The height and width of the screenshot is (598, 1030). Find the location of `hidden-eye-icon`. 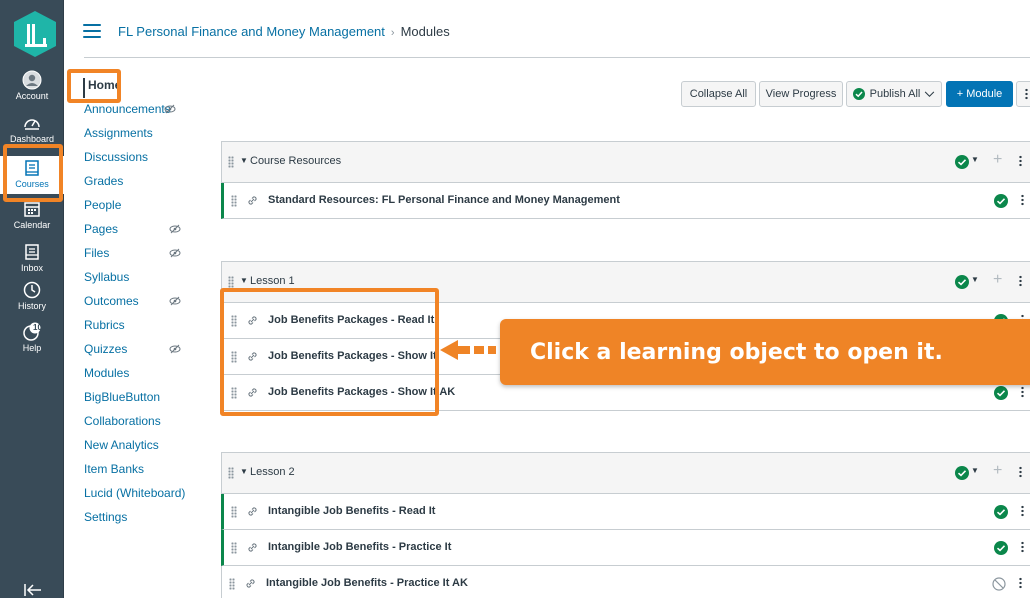

hidden-eye-icon is located at coordinates (175, 253).